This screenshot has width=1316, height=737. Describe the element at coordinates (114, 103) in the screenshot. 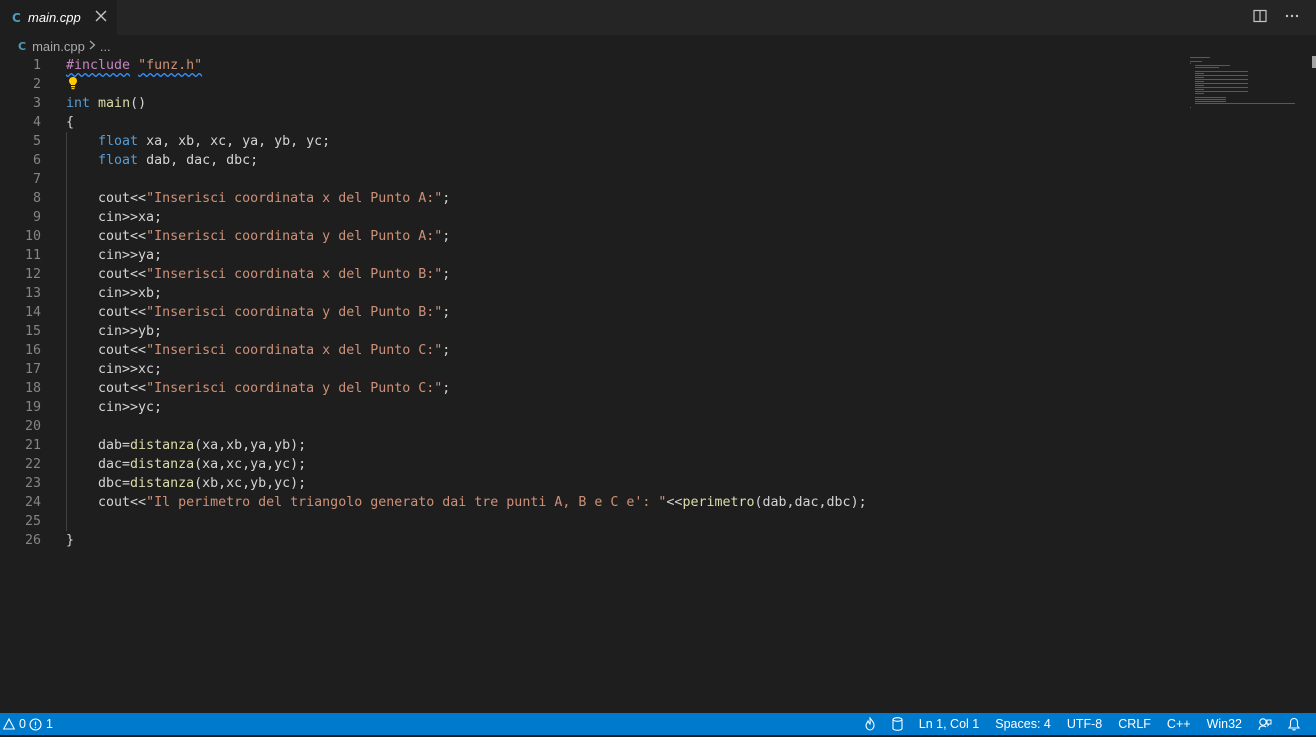

I see `code-token: main` at that location.